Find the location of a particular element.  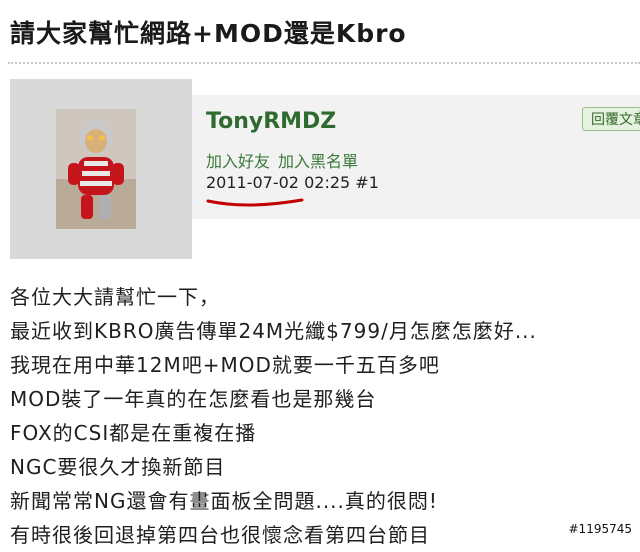

add-friend-link: 加入好友 is located at coordinates (238, 161).